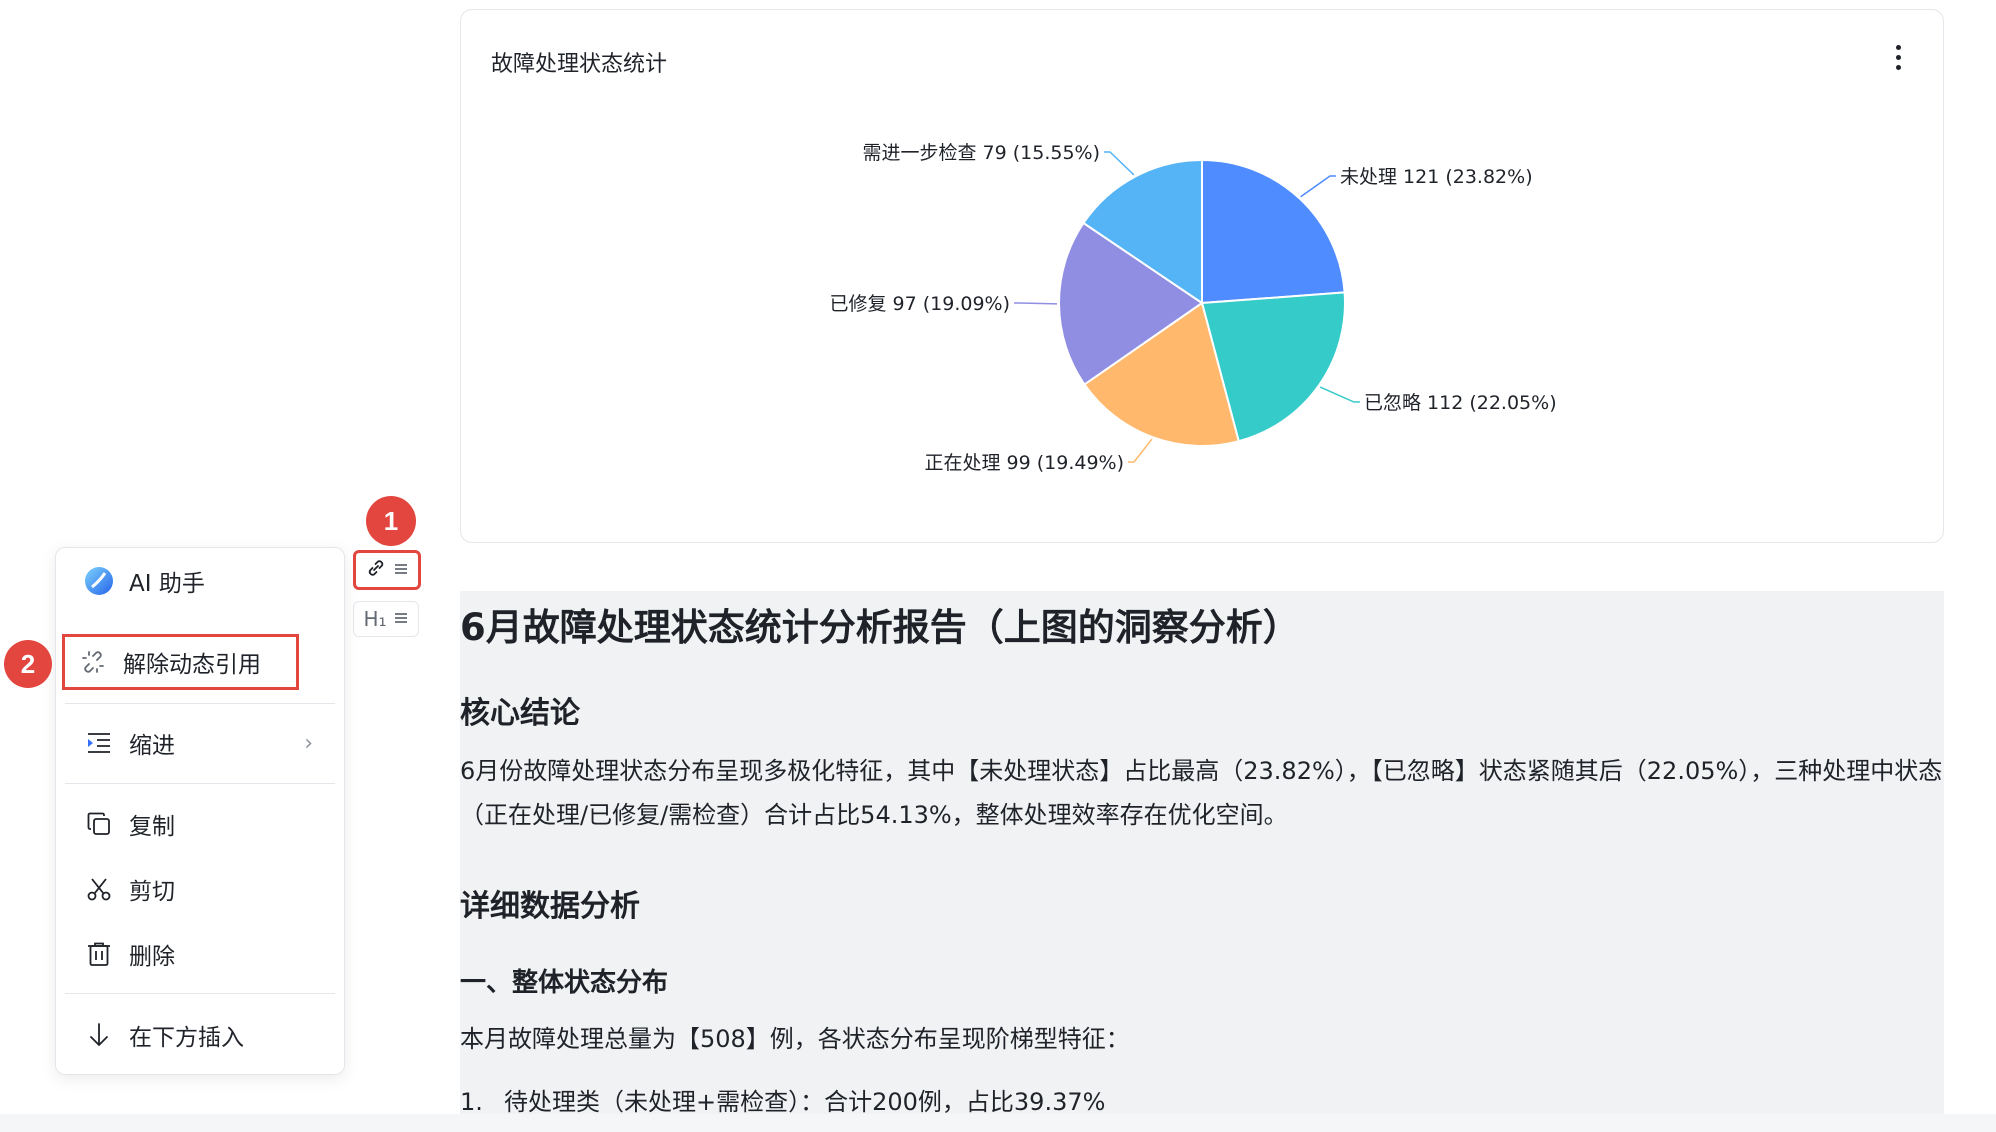 The image size is (1996, 1132). What do you see at coordinates (550, 906) in the screenshot?
I see `section-heading-analysis: 详细数据分析` at bounding box center [550, 906].